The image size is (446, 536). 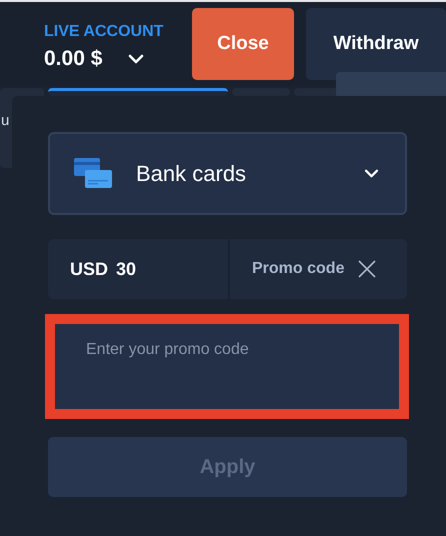 I want to click on account-balance: 0.00 $, so click(x=73, y=59).